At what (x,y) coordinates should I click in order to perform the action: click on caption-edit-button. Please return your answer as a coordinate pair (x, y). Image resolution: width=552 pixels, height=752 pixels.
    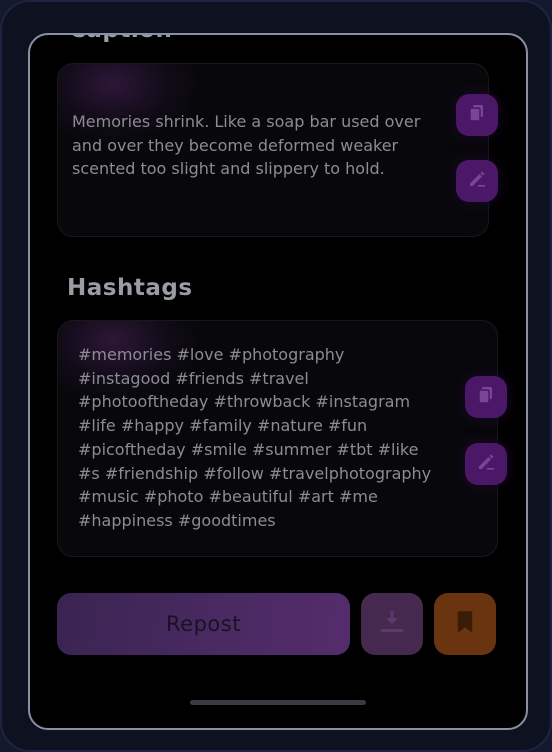
    Looking at the image, I should click on (477, 181).